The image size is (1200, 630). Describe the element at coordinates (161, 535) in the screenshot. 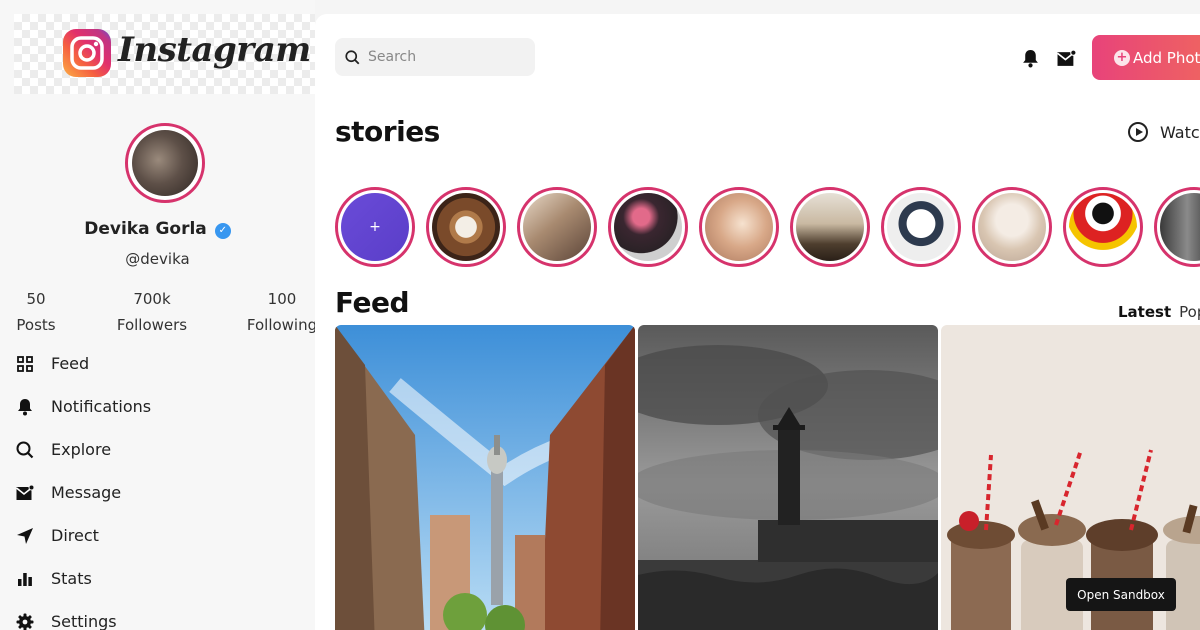

I see `sidebar-item-direct: Direct` at that location.